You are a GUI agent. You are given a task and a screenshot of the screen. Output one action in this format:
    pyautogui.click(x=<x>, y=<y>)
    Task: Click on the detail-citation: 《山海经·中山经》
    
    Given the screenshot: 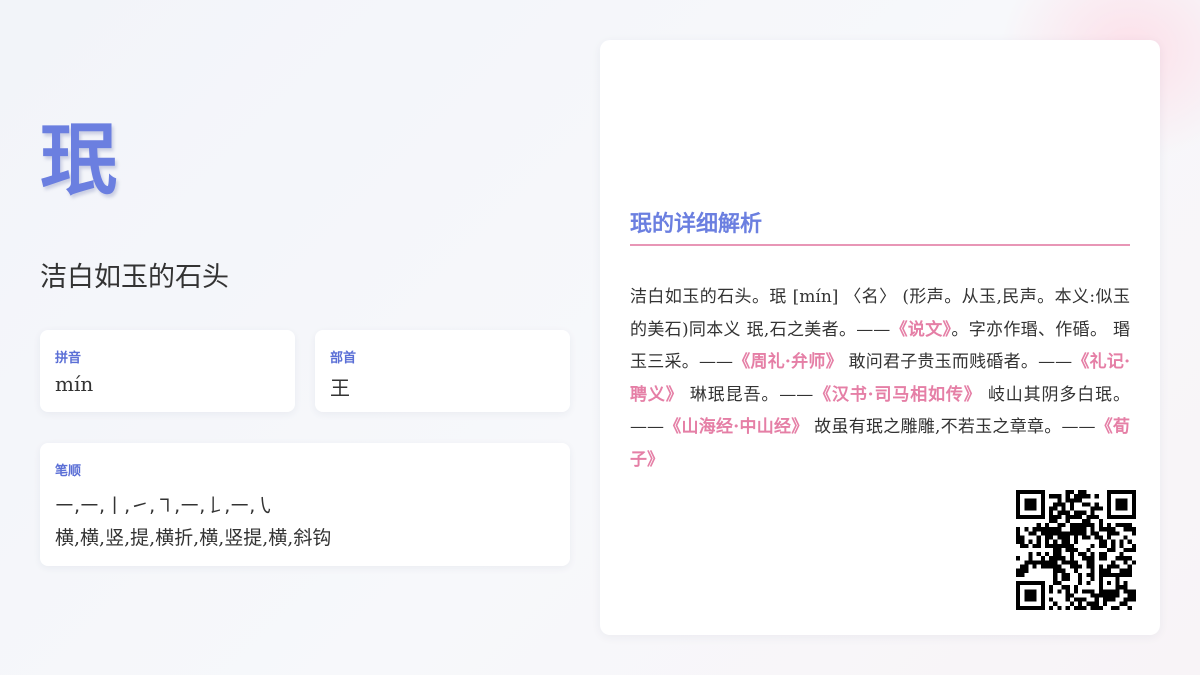 What is the action you would take?
    pyautogui.click(x=736, y=427)
    